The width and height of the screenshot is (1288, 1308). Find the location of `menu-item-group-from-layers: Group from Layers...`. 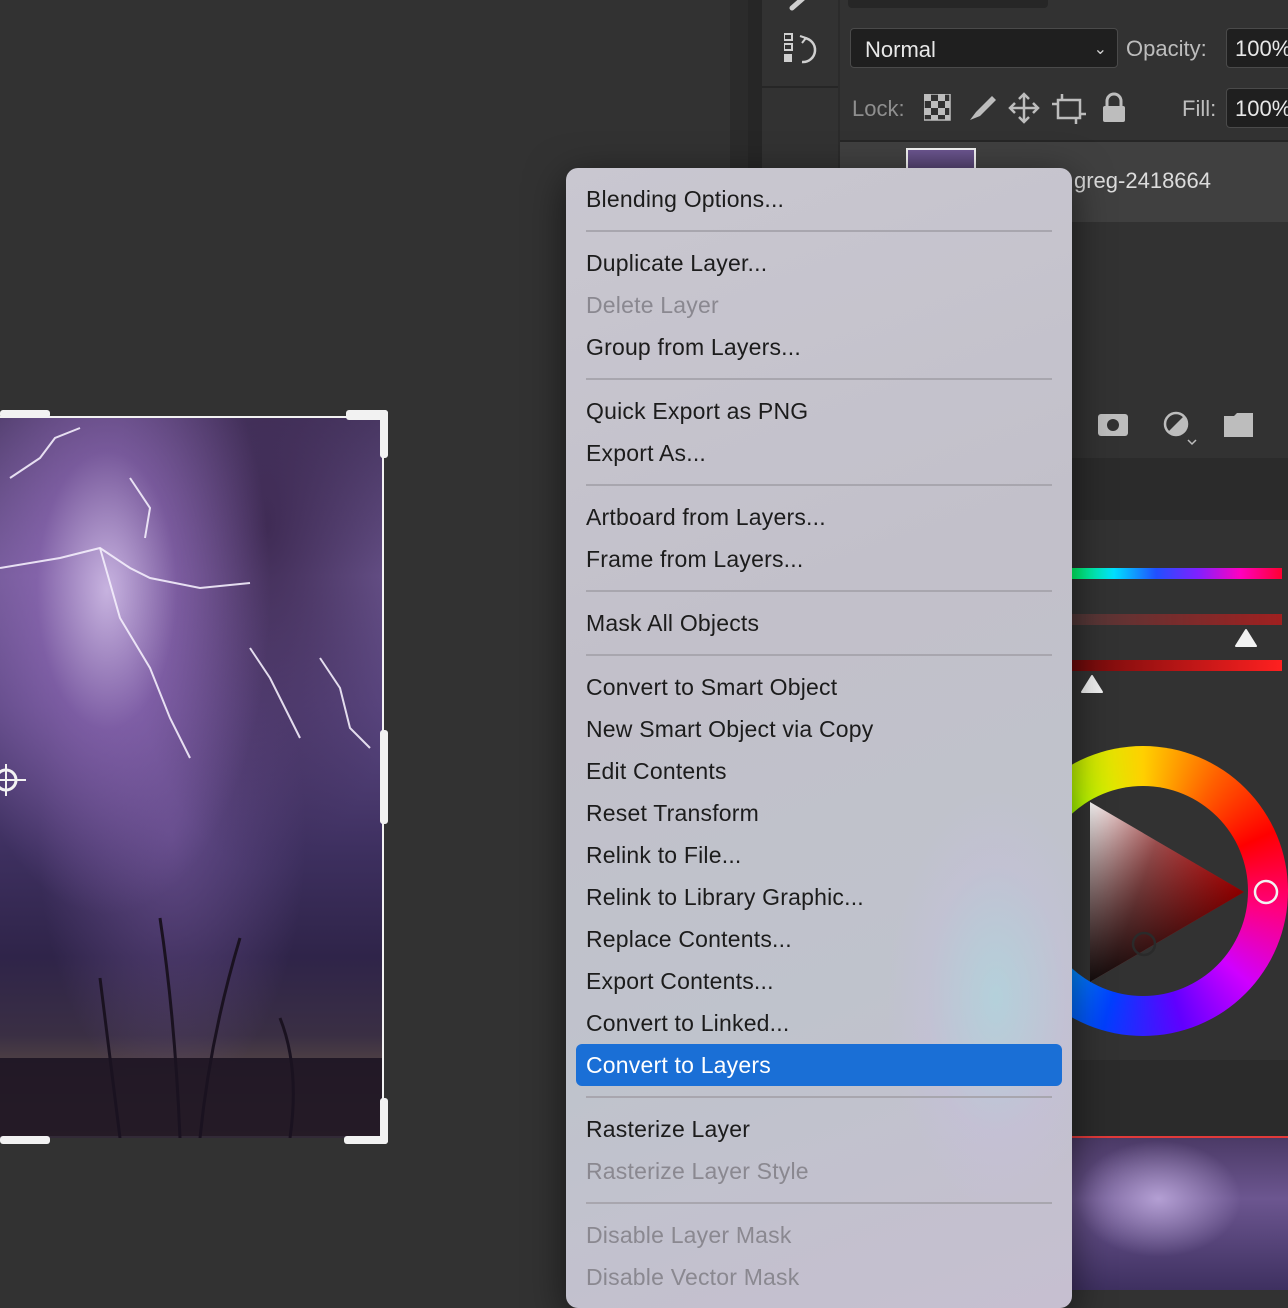

menu-item-group-from-layers: Group from Layers... is located at coordinates (819, 347).